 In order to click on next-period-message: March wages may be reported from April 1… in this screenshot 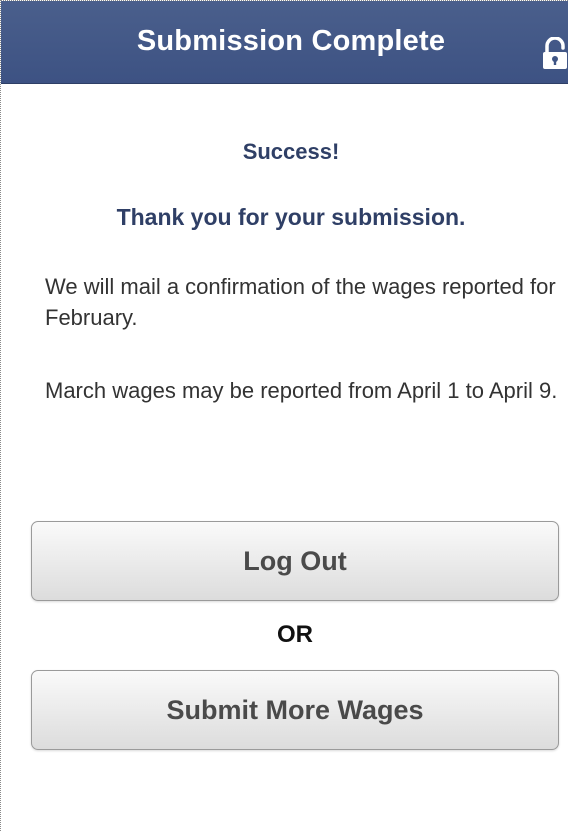, I will do `click(301, 390)`.